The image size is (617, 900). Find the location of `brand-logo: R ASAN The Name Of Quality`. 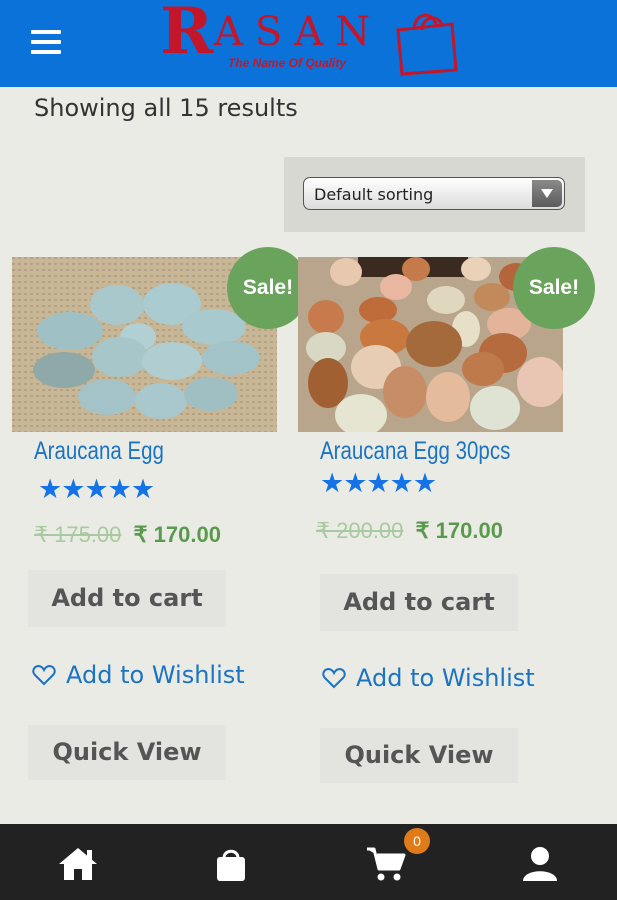

brand-logo: R ASAN The Name Of Quality is located at coordinates (310, 39).